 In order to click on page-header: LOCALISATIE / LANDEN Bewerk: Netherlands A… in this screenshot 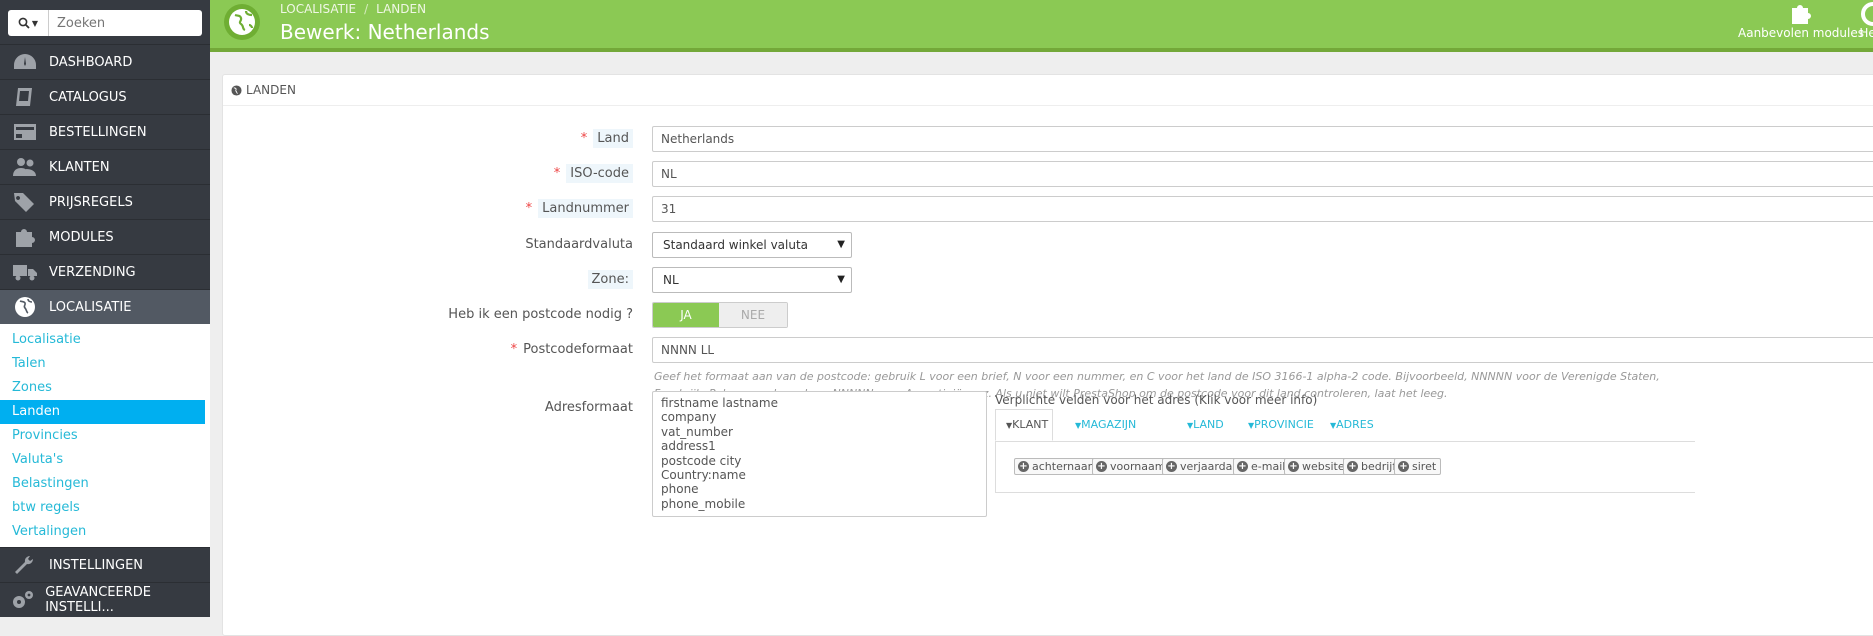, I will do `click(1041, 26)`.